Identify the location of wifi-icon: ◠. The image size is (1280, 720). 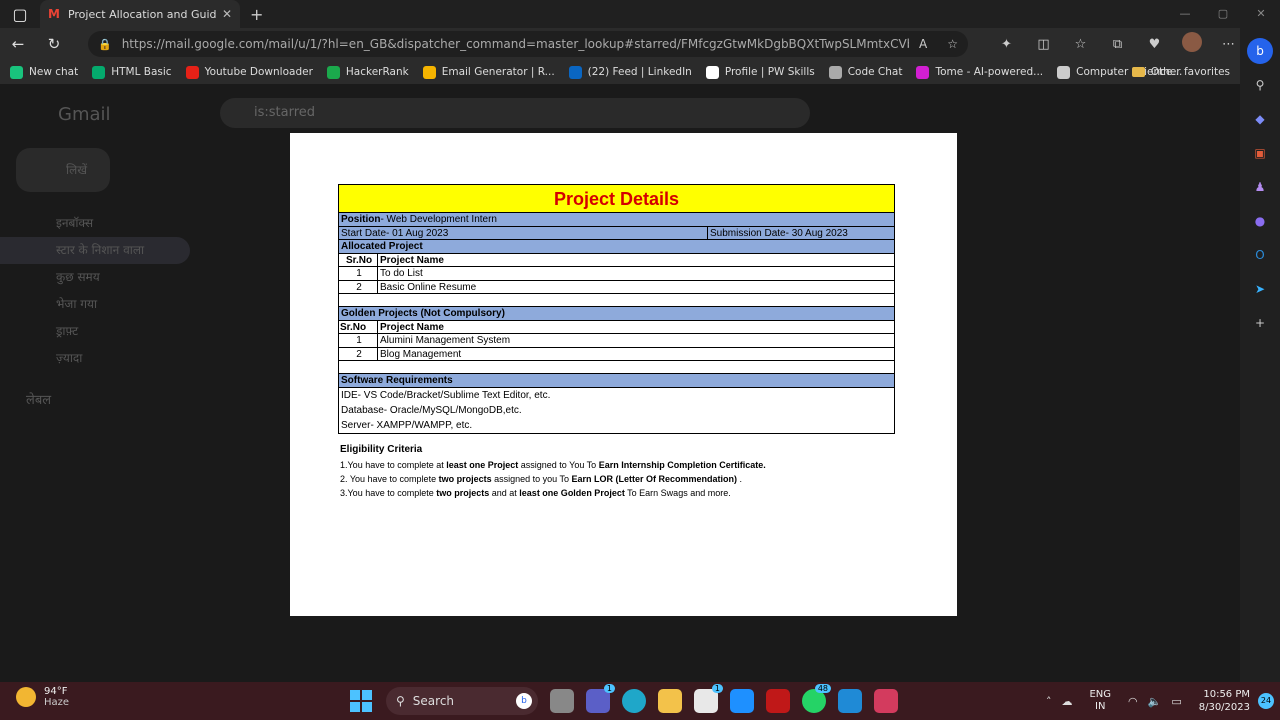
(1133, 701).